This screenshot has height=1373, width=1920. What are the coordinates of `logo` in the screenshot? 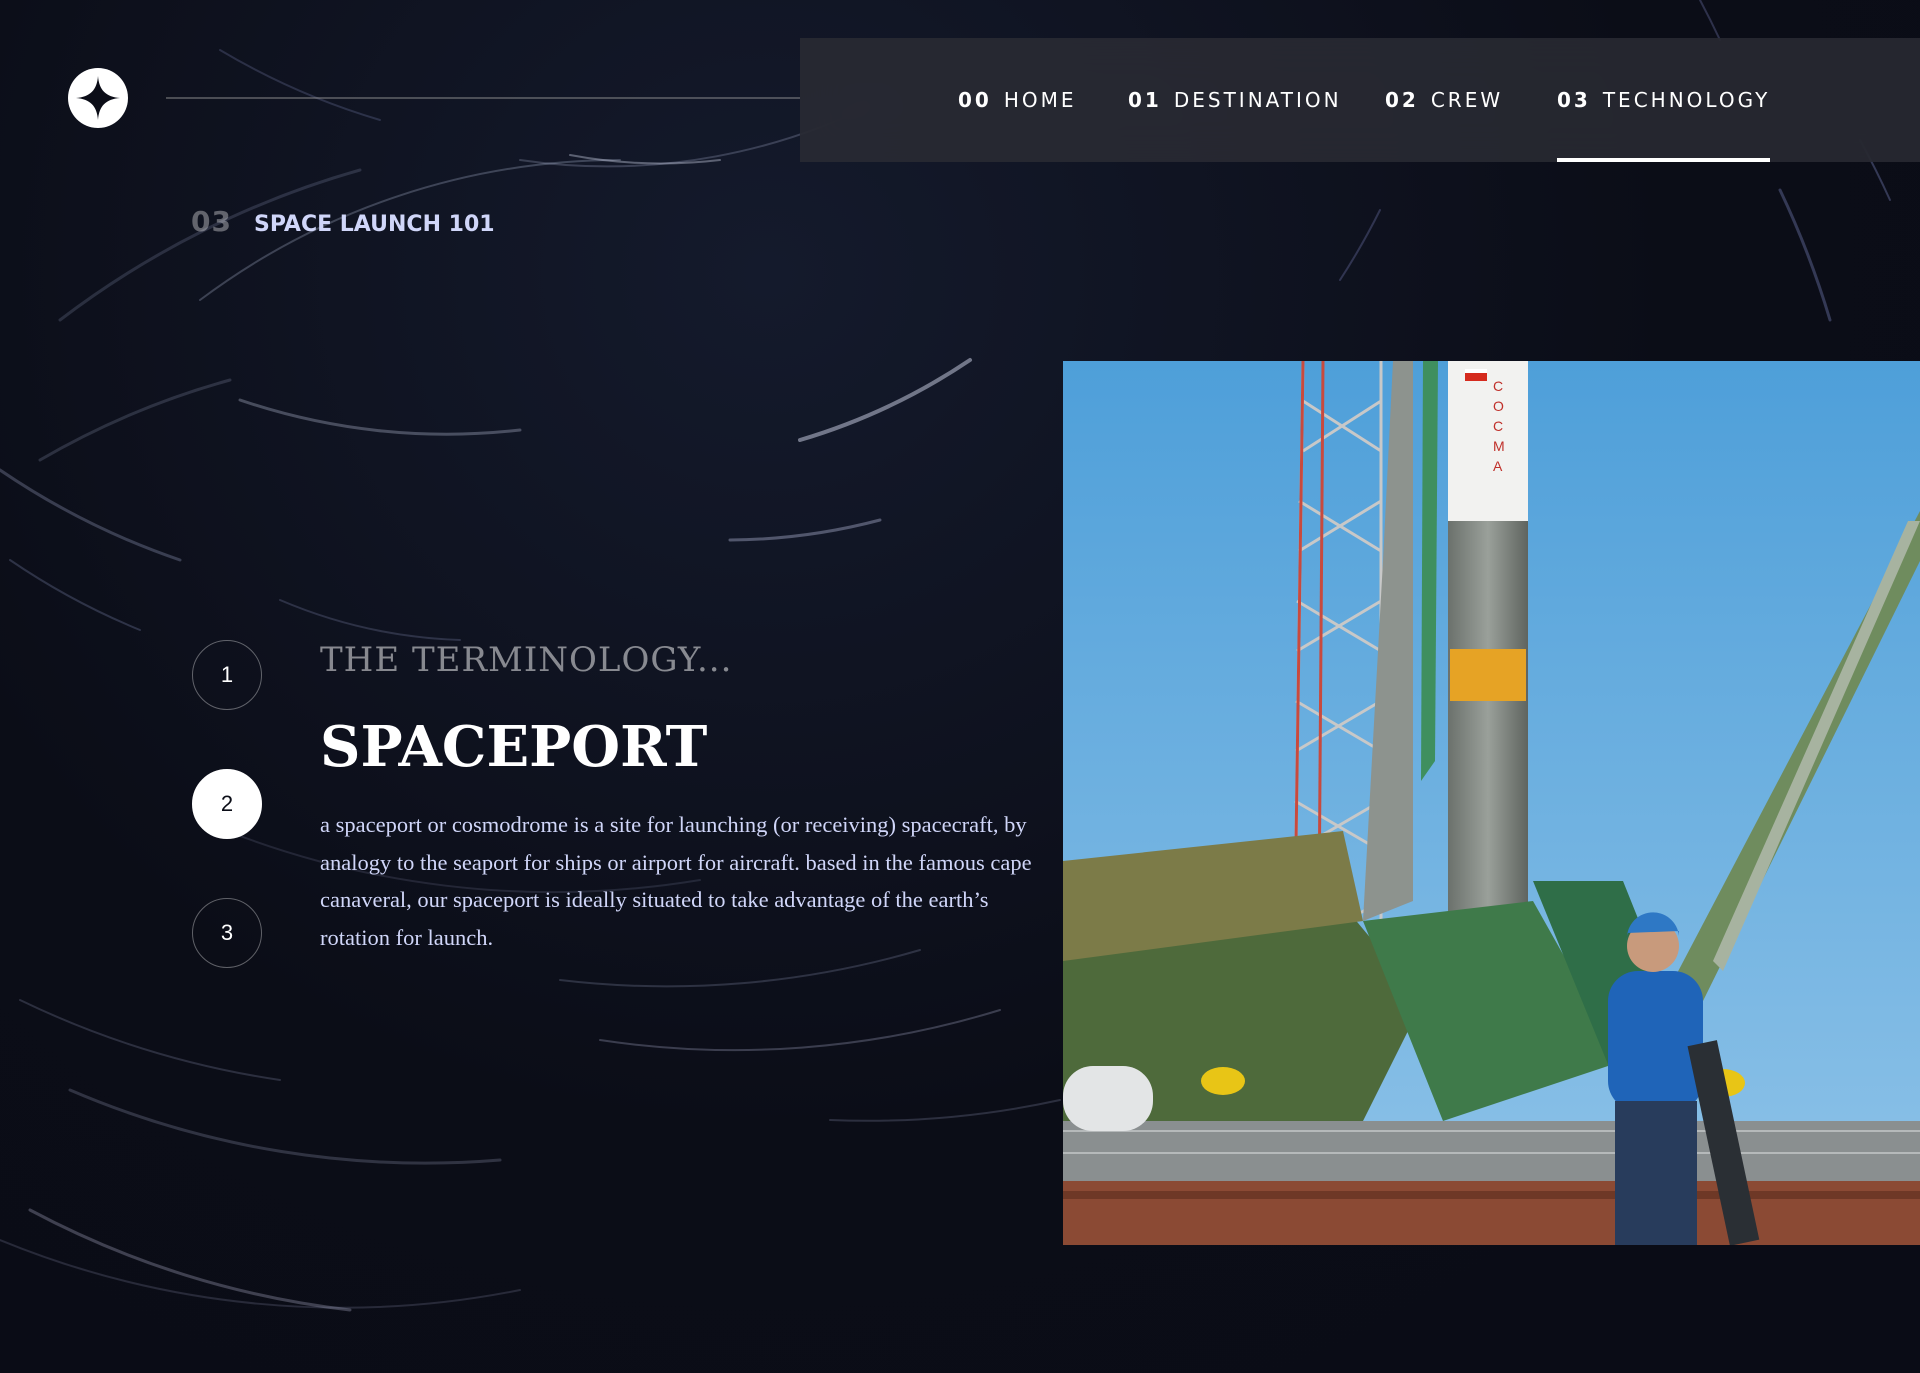 It's located at (98, 98).